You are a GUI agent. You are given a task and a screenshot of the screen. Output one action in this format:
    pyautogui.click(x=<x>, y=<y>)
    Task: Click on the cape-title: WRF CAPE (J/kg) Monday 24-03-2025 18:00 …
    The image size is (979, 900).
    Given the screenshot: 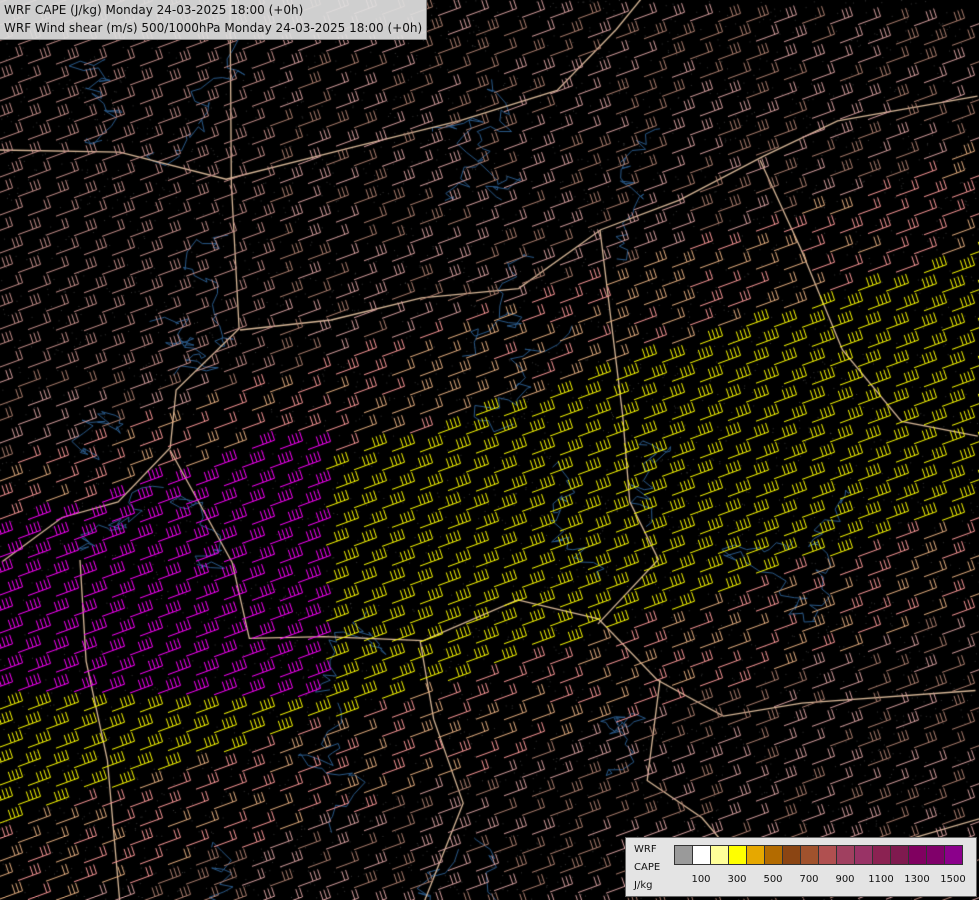 What is the action you would take?
    pyautogui.click(x=154, y=10)
    